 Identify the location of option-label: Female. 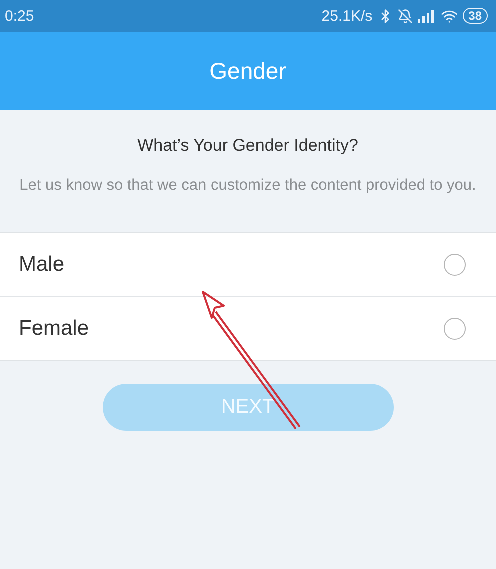
(54, 328).